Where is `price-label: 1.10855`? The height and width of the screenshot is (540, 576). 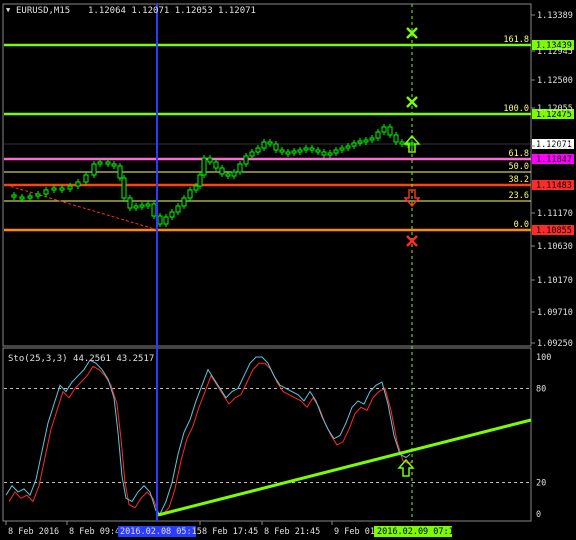 price-label: 1.10855 is located at coordinates (554, 231).